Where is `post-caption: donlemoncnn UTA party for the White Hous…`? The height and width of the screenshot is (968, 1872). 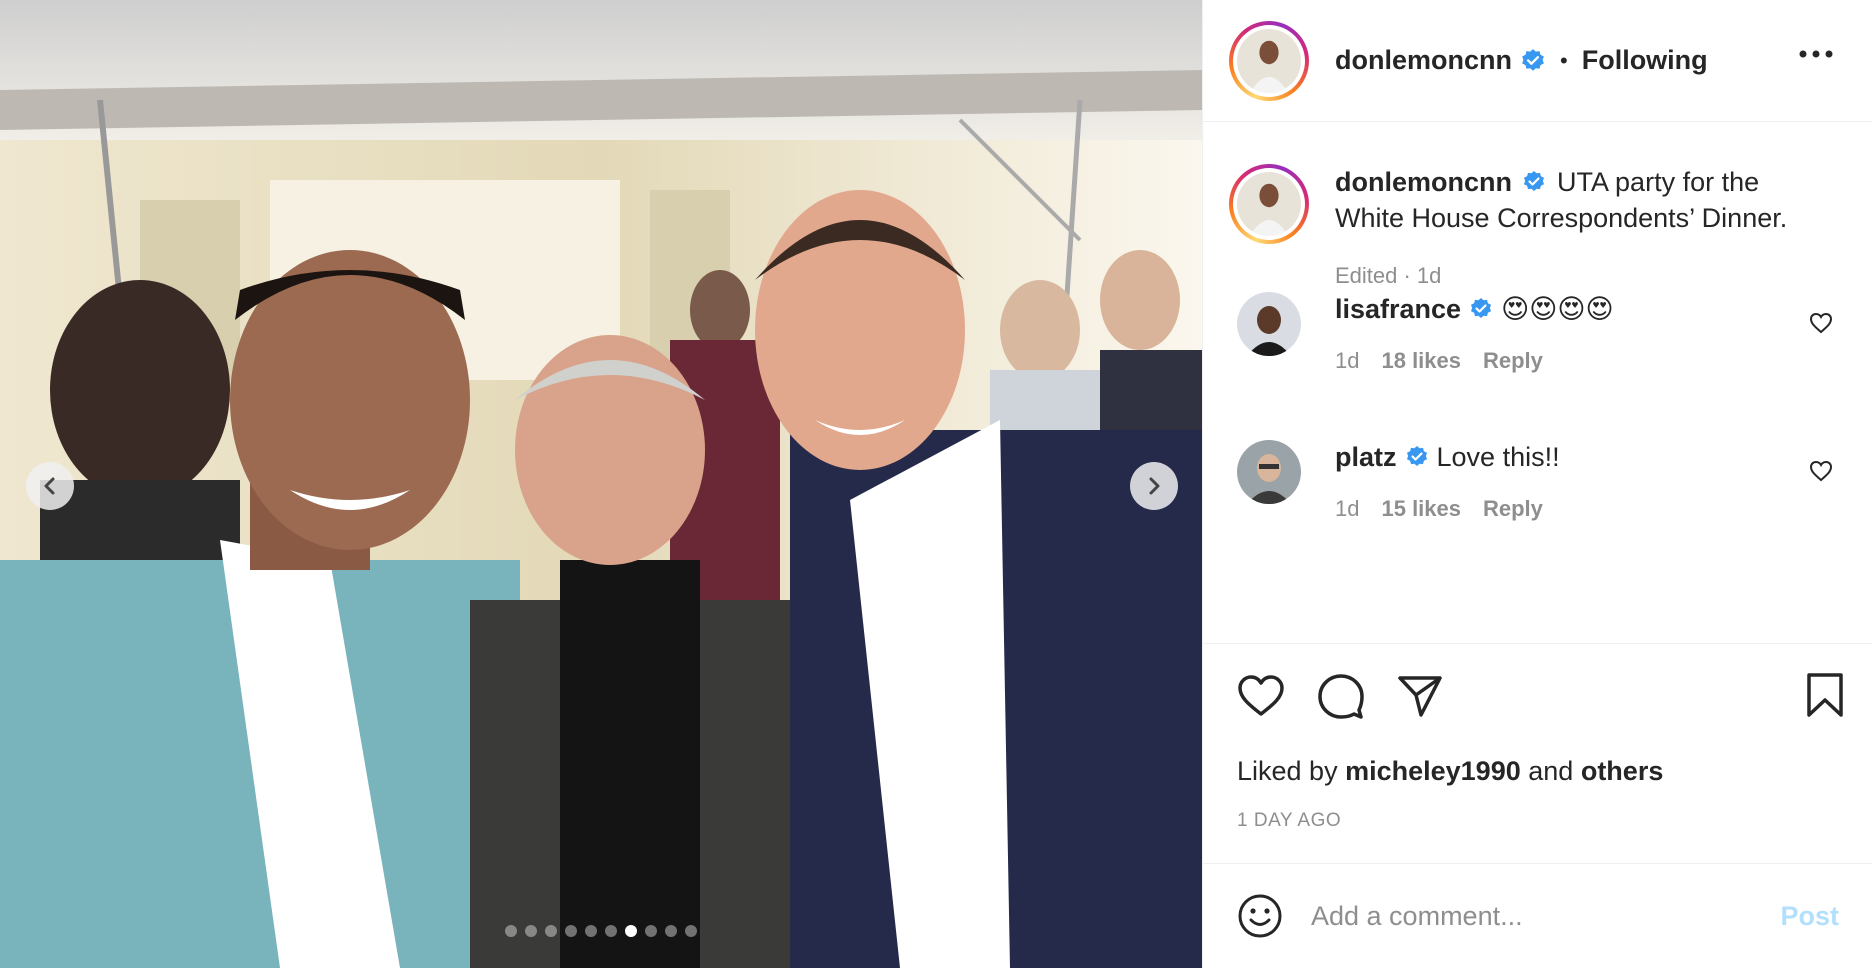 post-caption: donlemoncnn UTA party for the White Hous… is located at coordinates (1532, 229).